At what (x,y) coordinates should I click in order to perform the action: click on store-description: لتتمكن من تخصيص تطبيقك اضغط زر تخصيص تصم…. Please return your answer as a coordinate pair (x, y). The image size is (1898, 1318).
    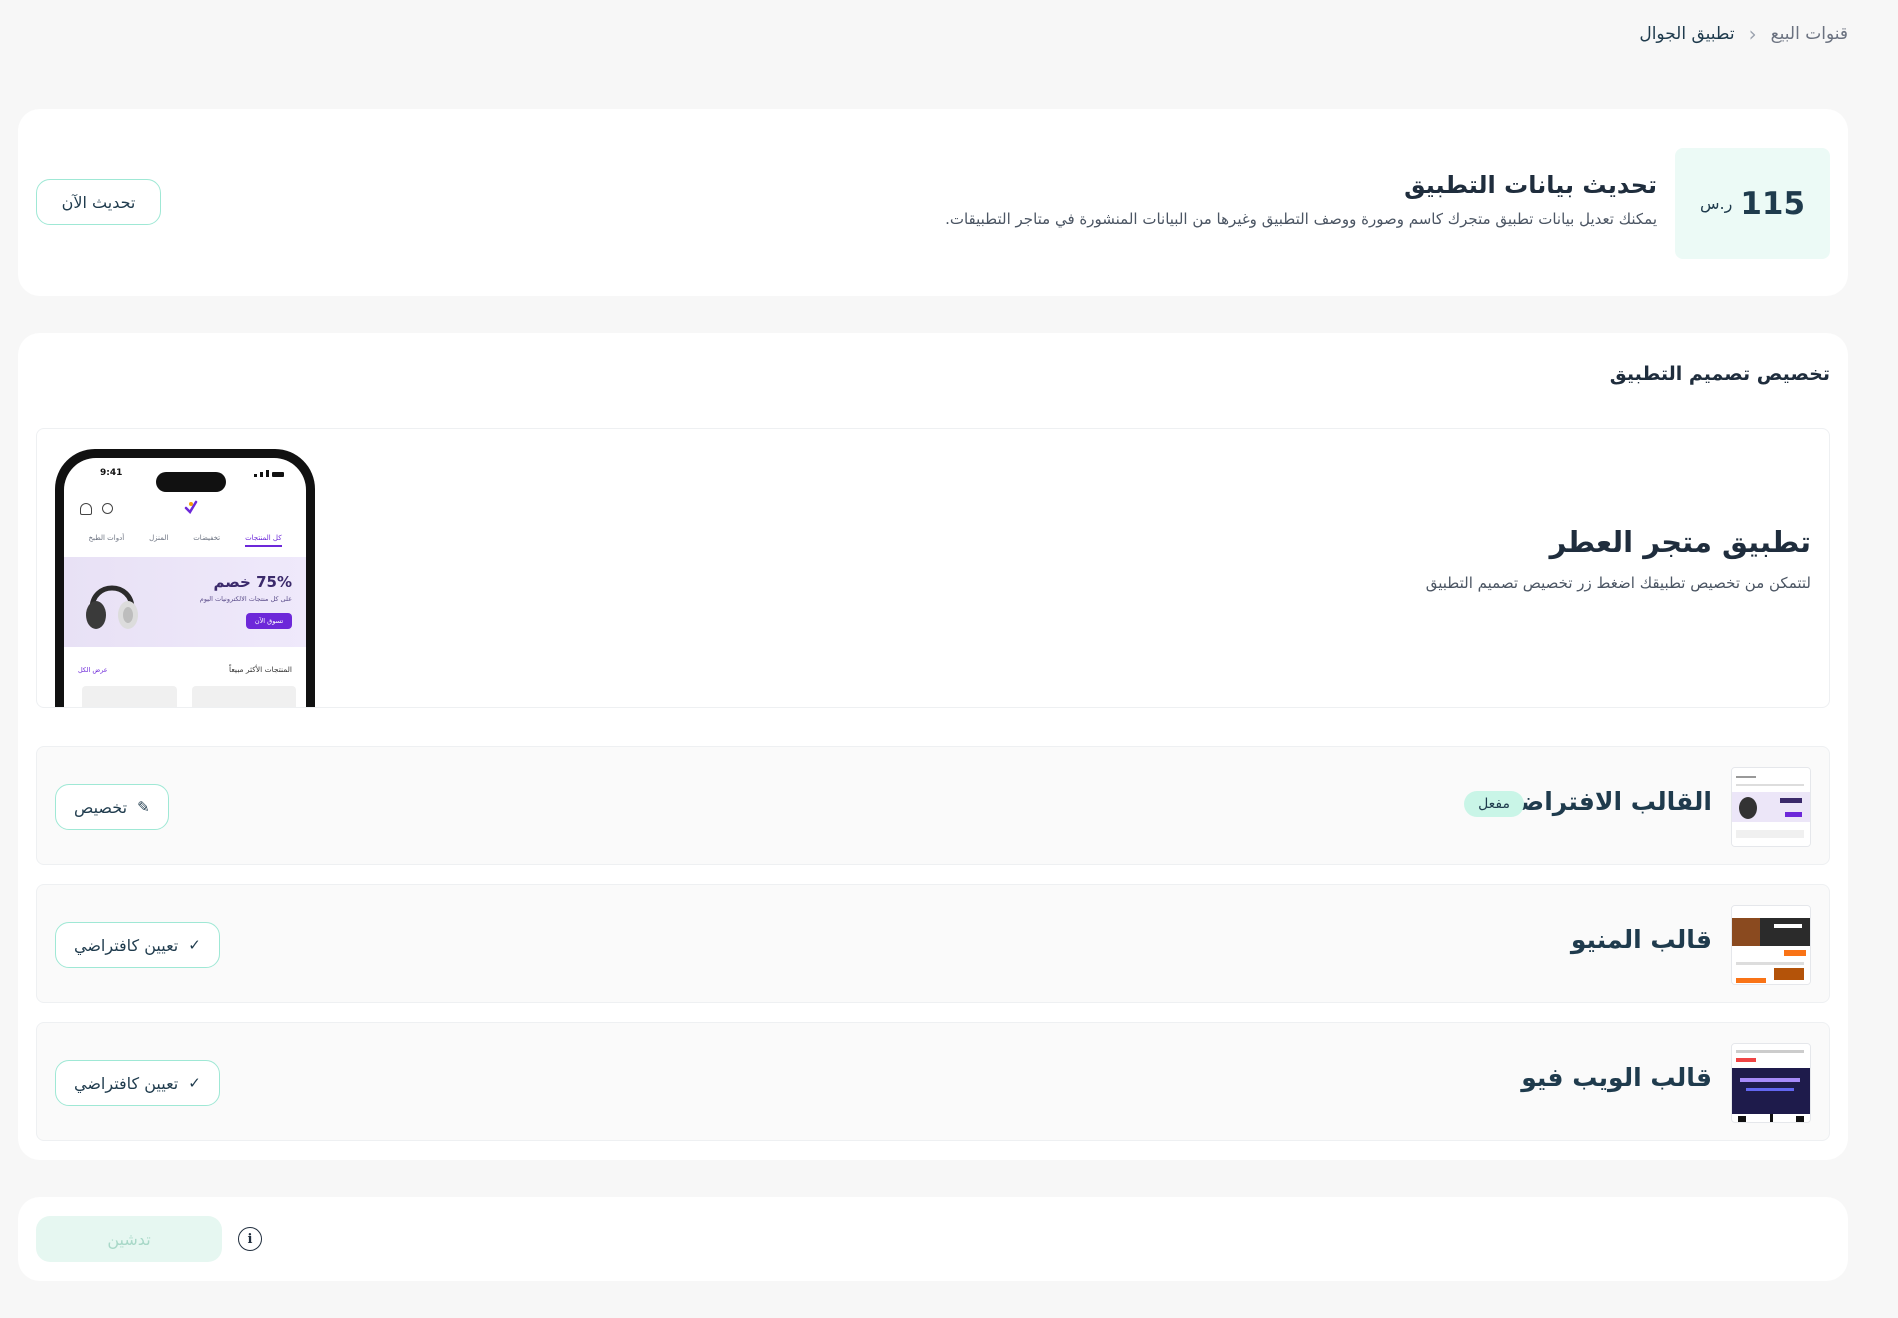
    Looking at the image, I should click on (1618, 583).